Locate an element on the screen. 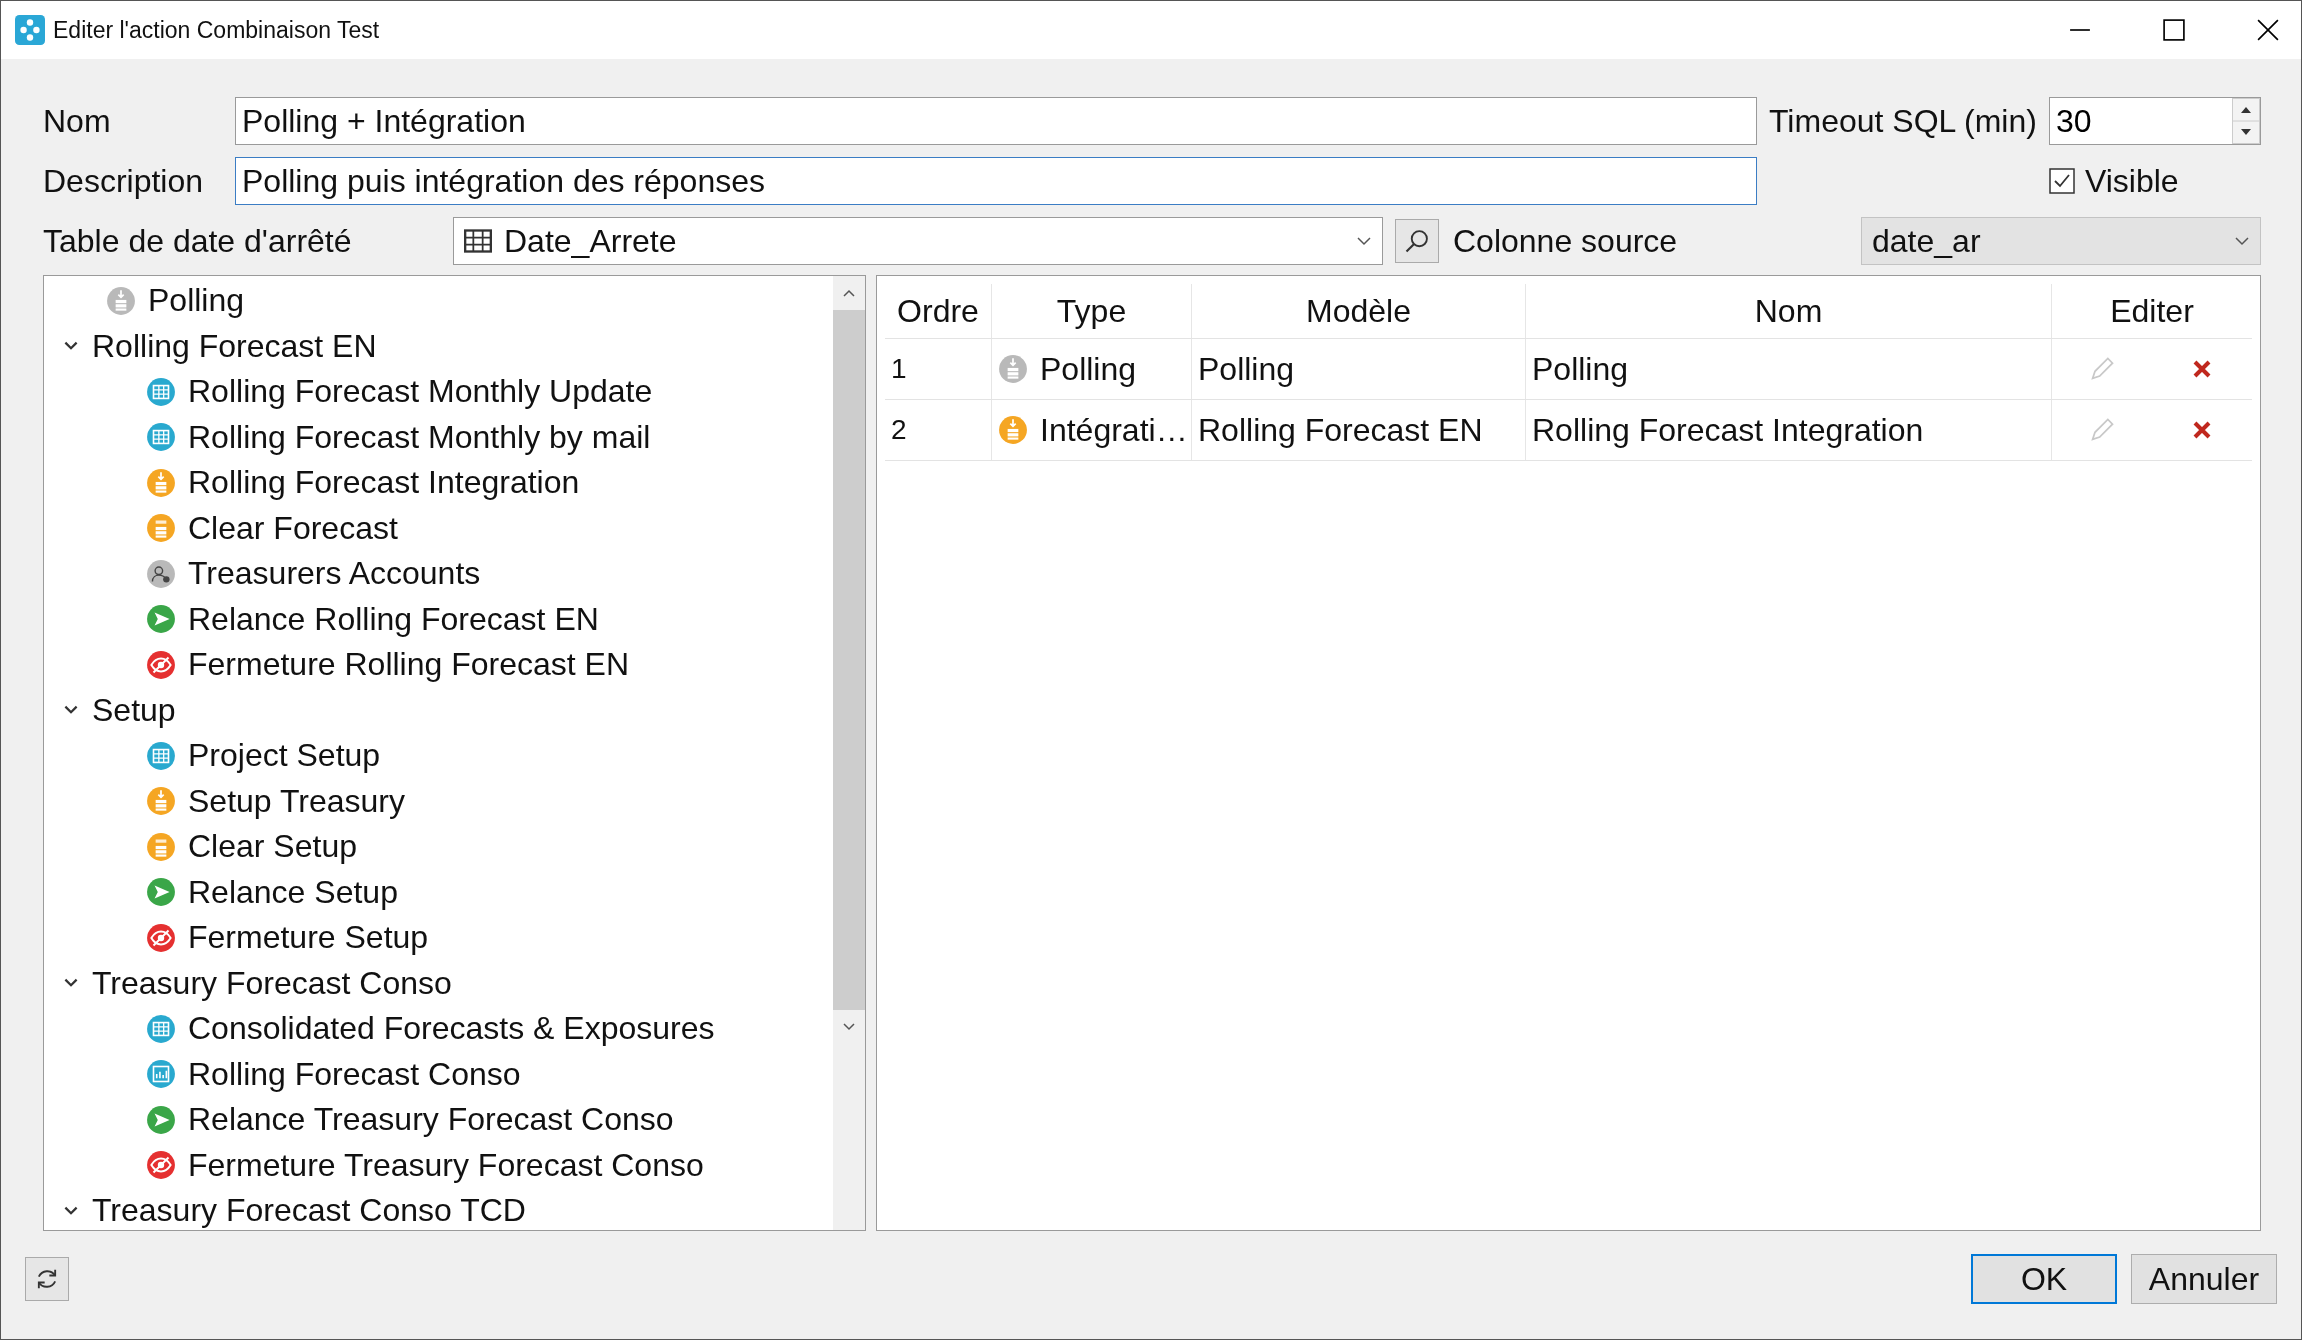 The height and width of the screenshot is (1340, 2302). table-cell: Rolling Forecast EN is located at coordinates (1359, 430).